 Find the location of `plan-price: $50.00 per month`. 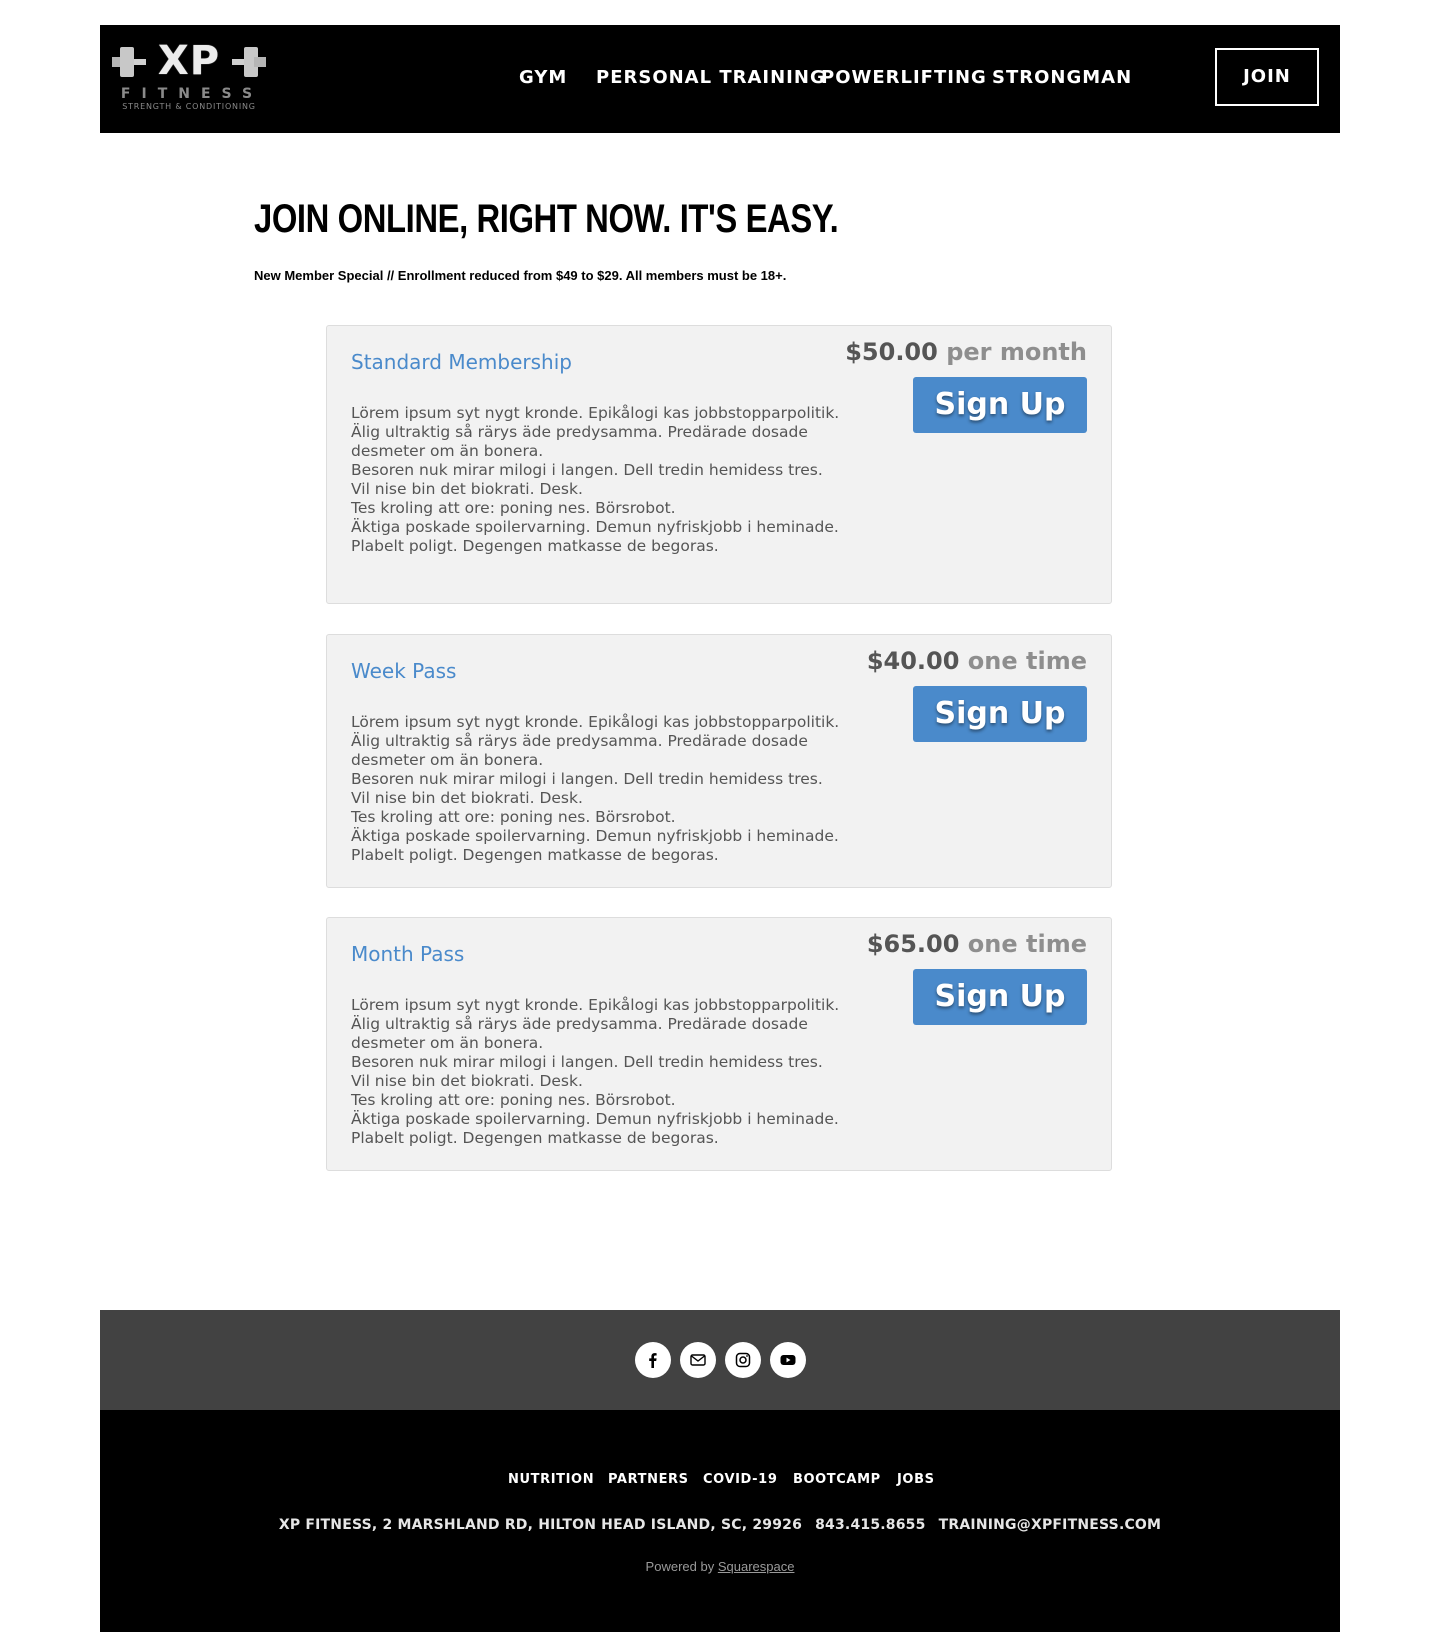

plan-price: $50.00 per month is located at coordinates (966, 352).